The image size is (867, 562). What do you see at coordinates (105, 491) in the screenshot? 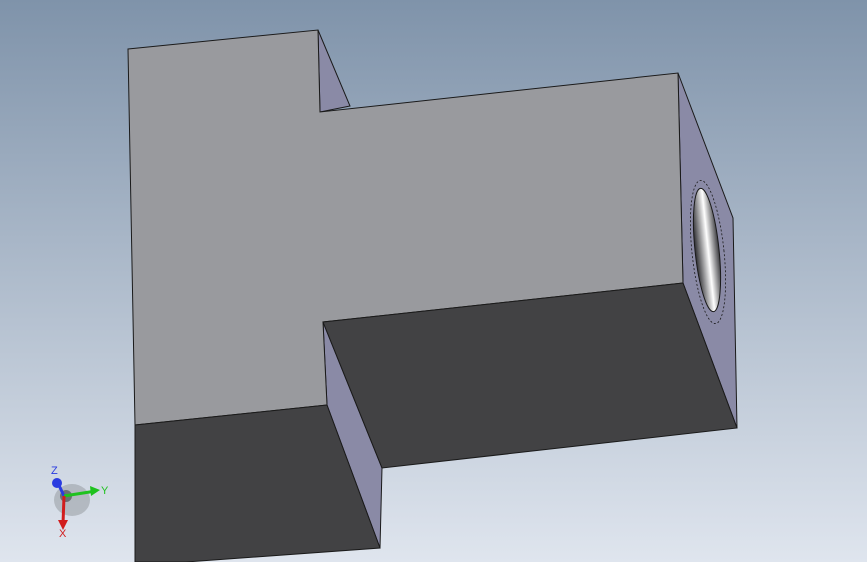
I see `y-axis-label: Y` at bounding box center [105, 491].